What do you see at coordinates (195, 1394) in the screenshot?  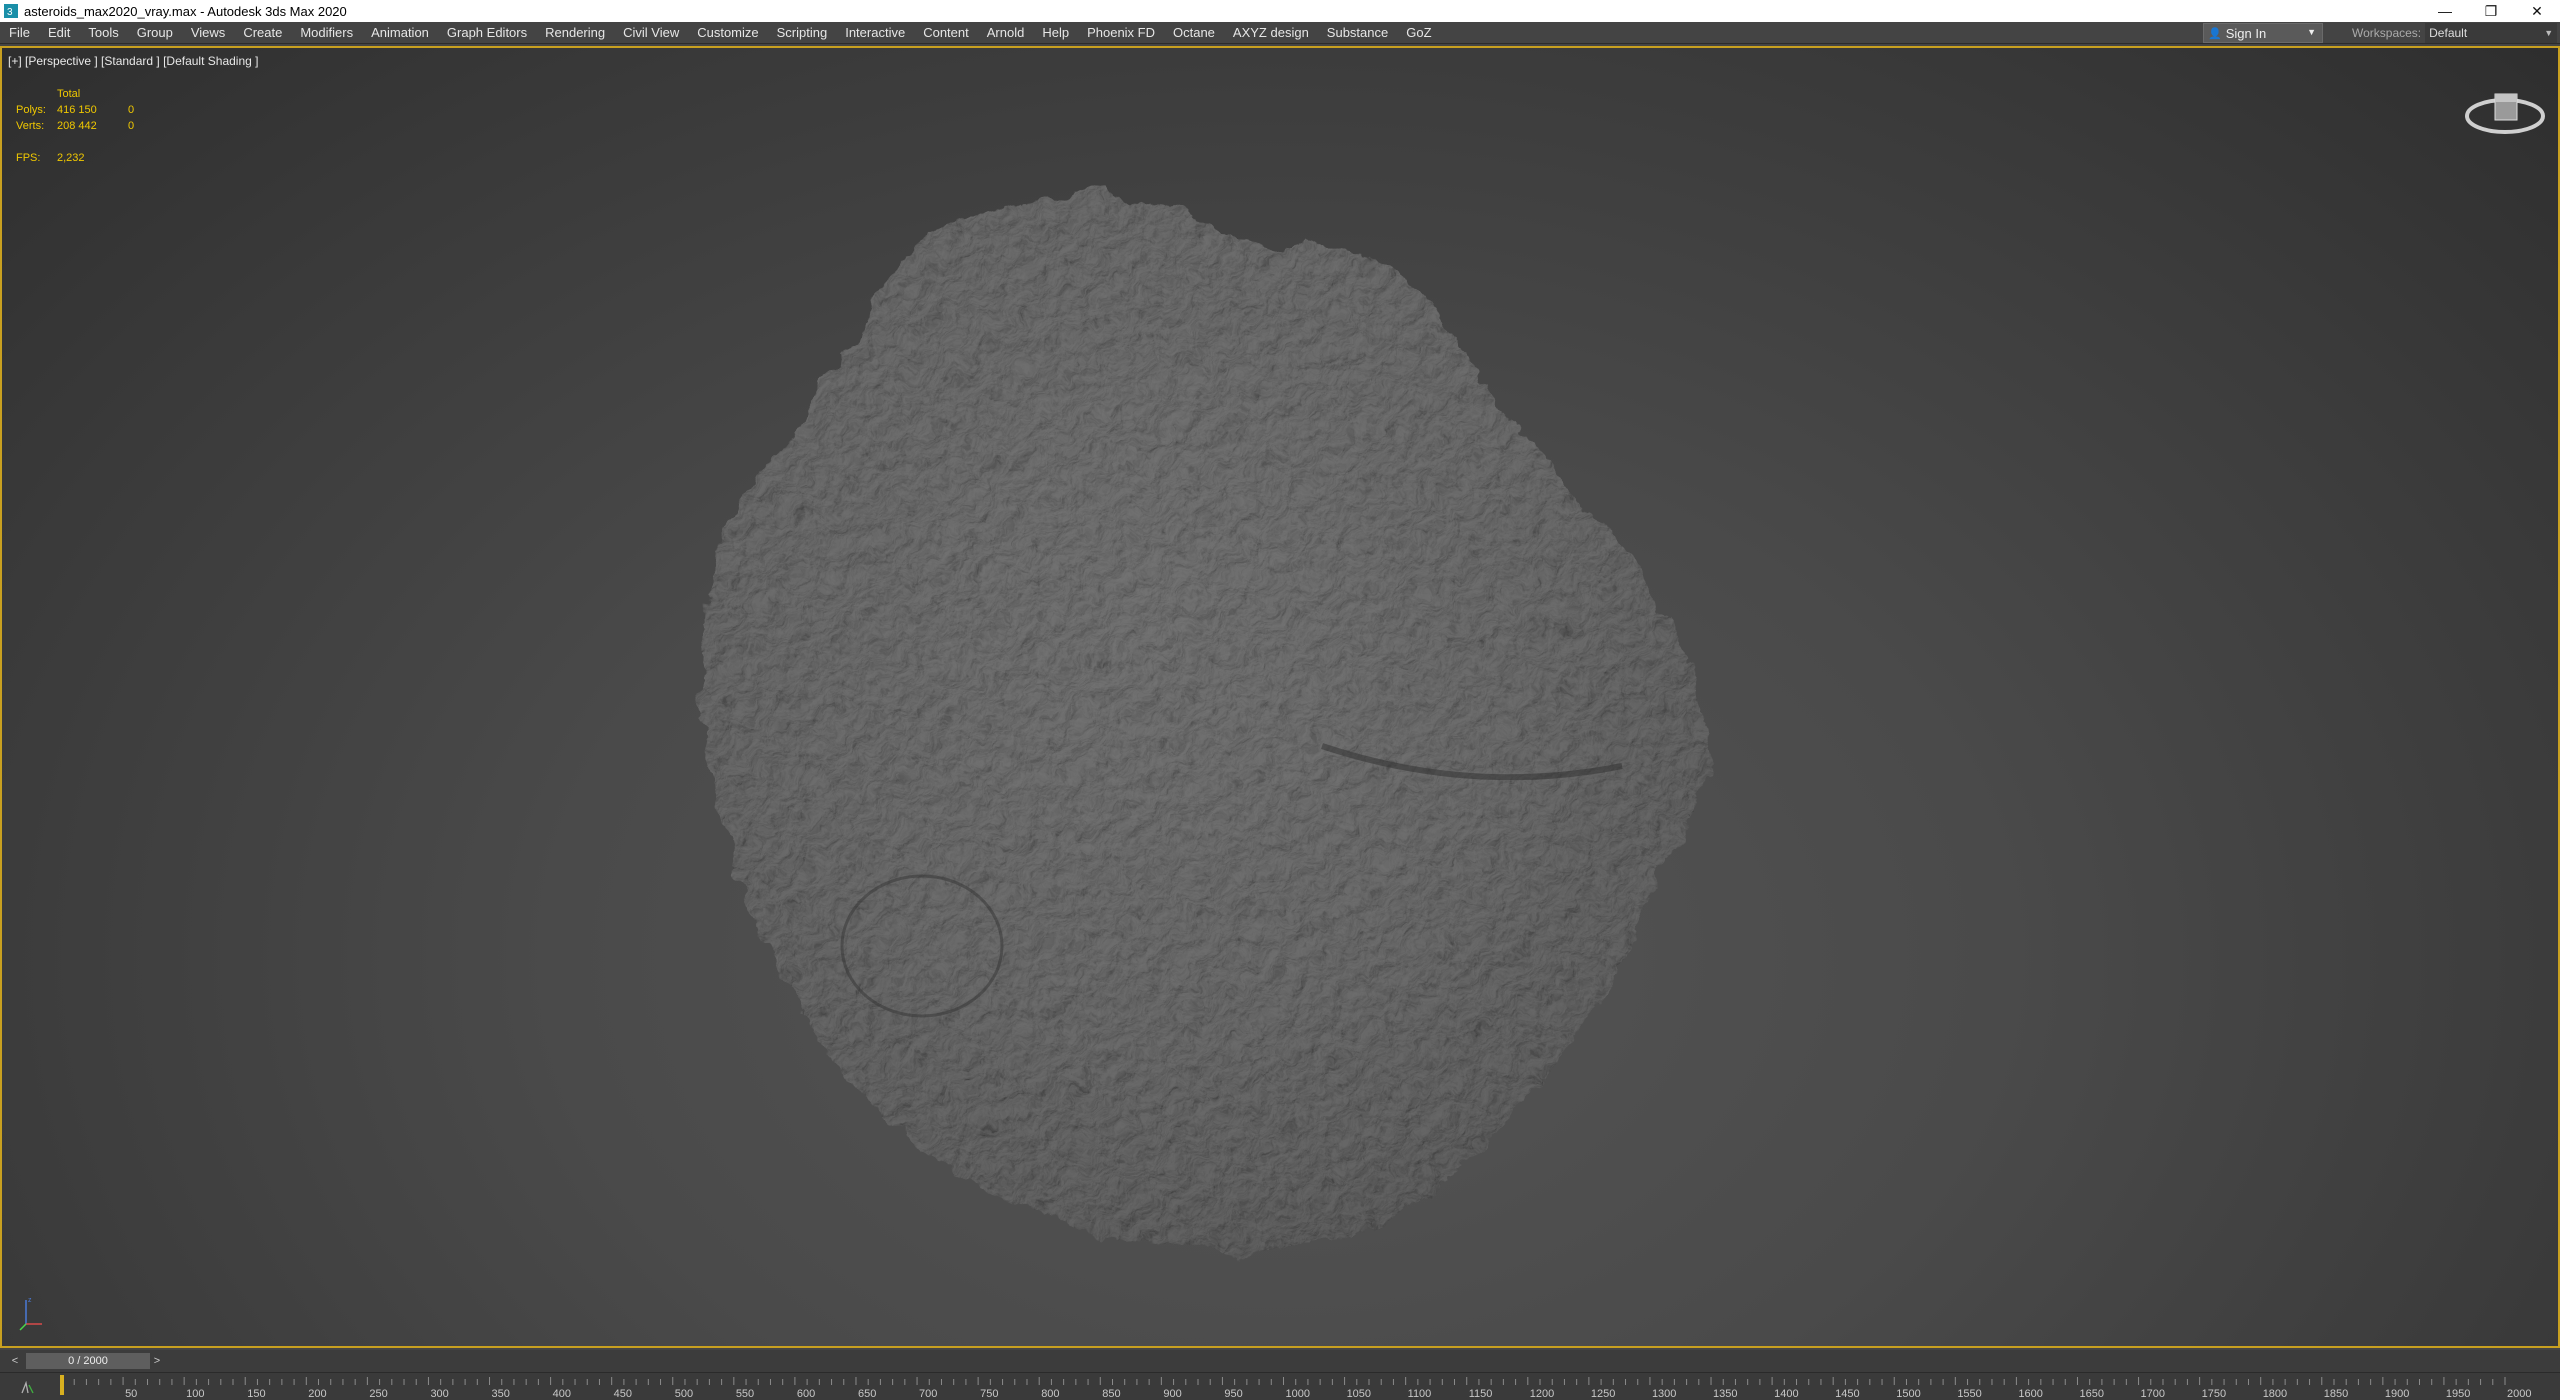 I see `ruler-tick-label: 100` at bounding box center [195, 1394].